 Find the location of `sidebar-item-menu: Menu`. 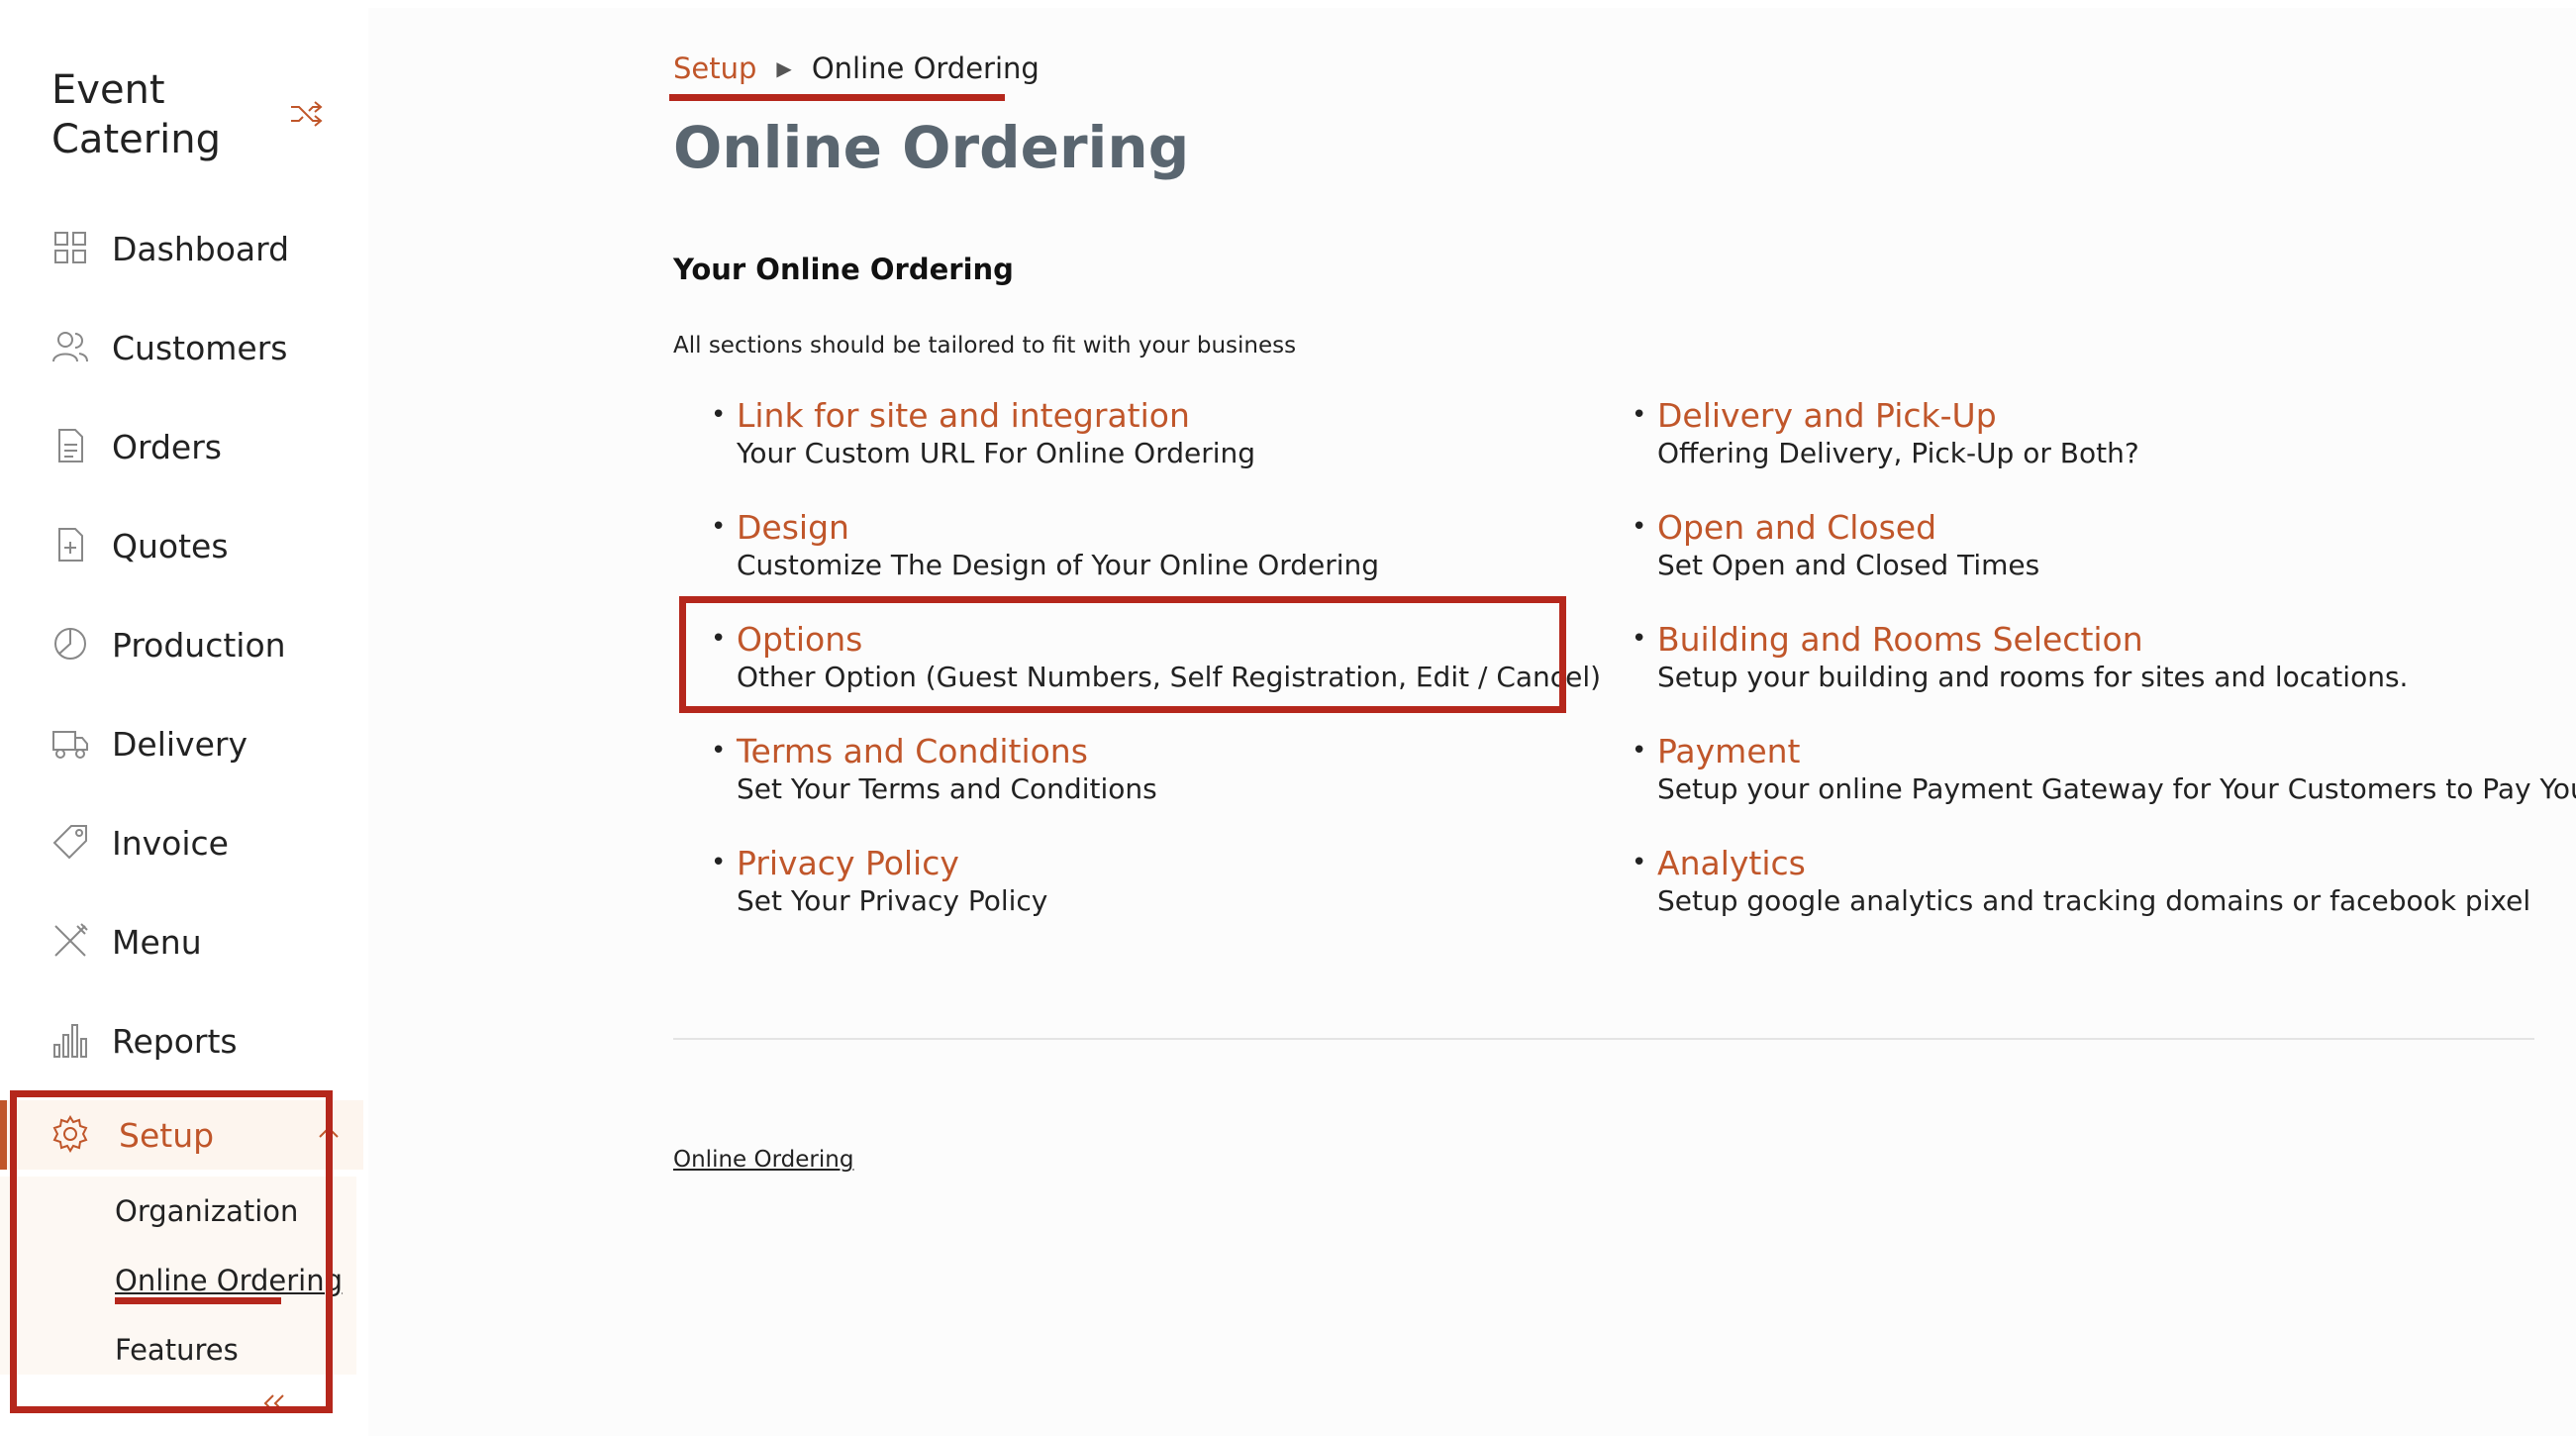

sidebar-item-menu: Menu is located at coordinates (178, 941).